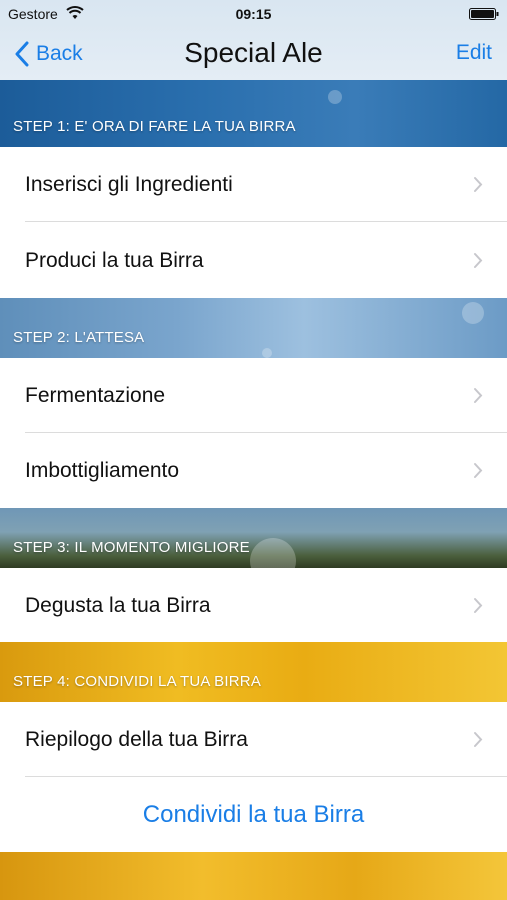 The height and width of the screenshot is (900, 507). Describe the element at coordinates (253, 672) in the screenshot. I see `section-header-step-4: STEP 4: CONDIVIDI LA TUA BIRRA` at that location.